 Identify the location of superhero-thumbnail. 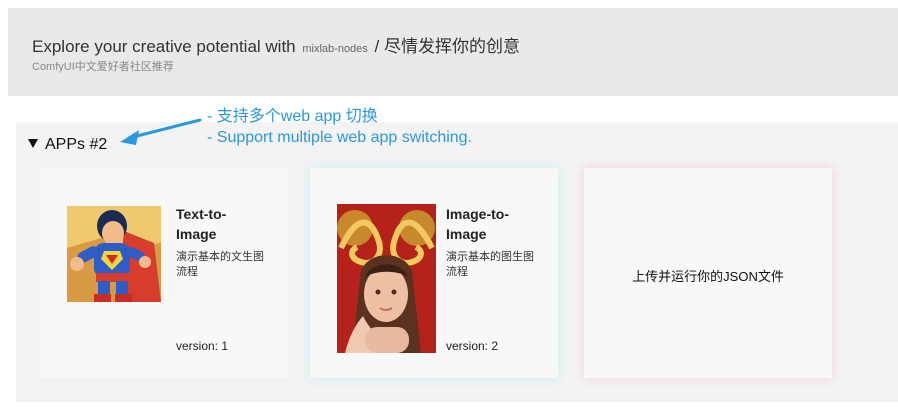
(114, 254).